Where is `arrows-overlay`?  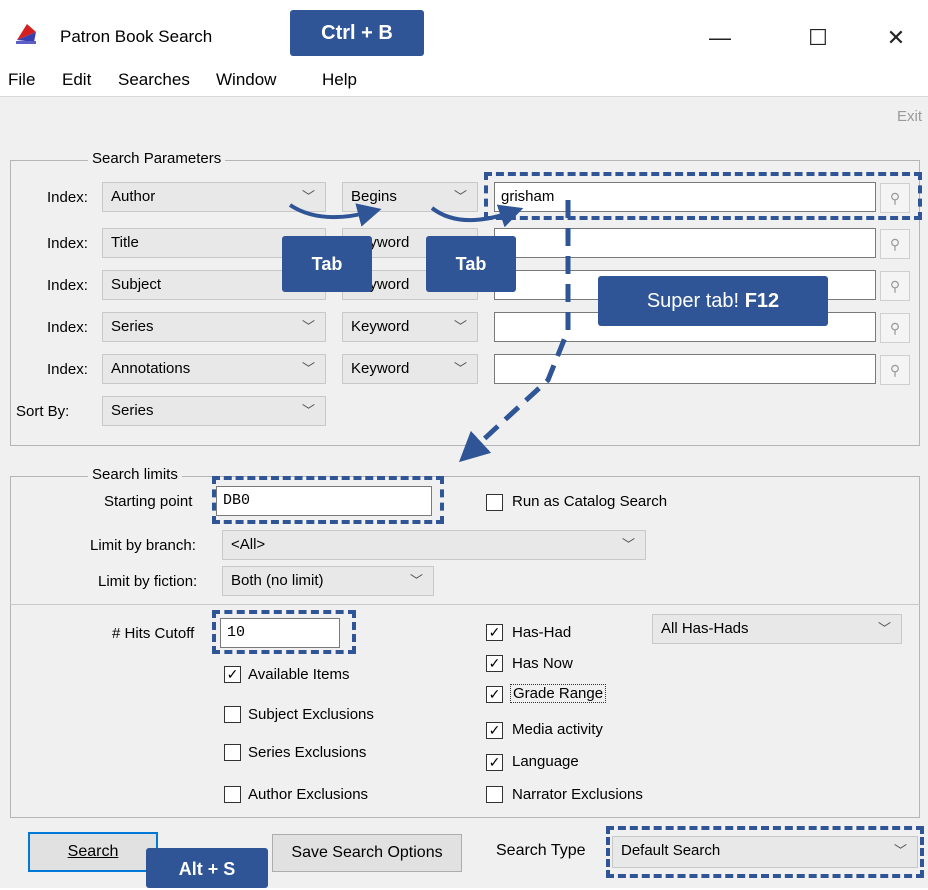 arrows-overlay is located at coordinates (429, 331).